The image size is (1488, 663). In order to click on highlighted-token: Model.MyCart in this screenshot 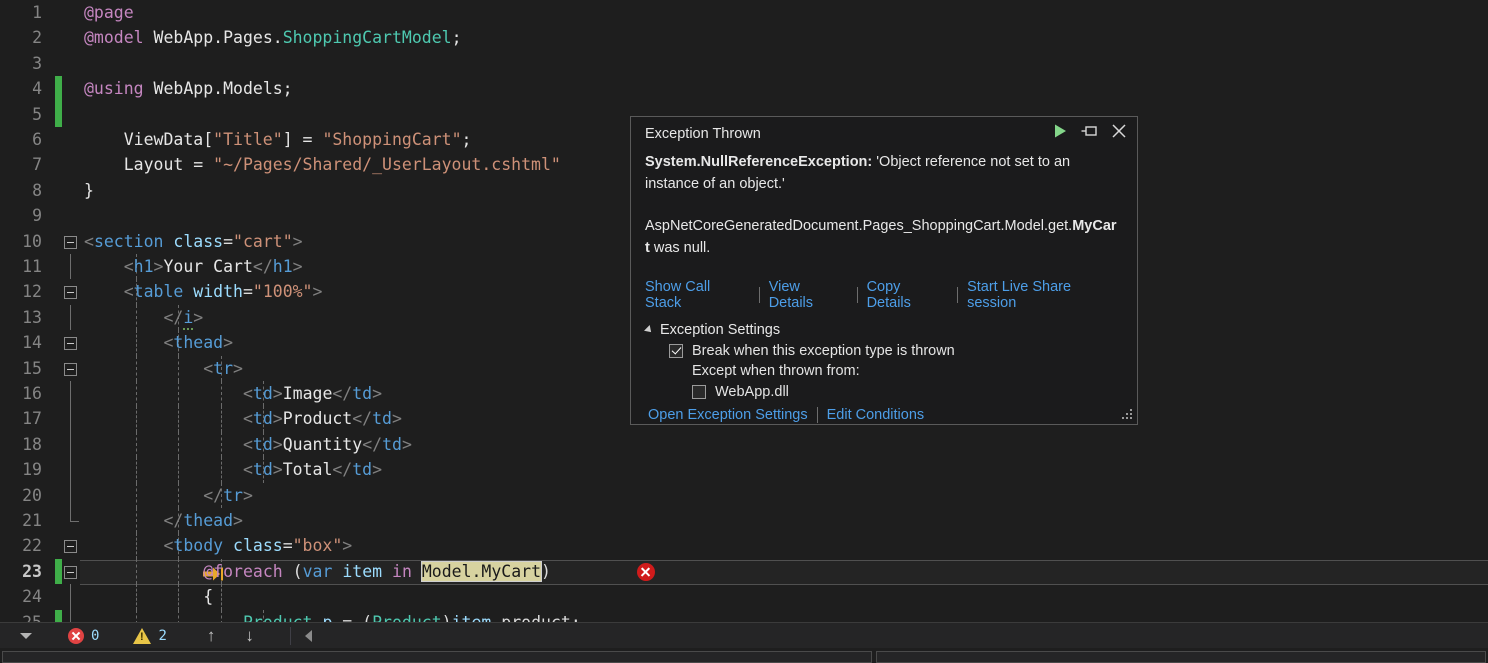, I will do `click(481, 571)`.